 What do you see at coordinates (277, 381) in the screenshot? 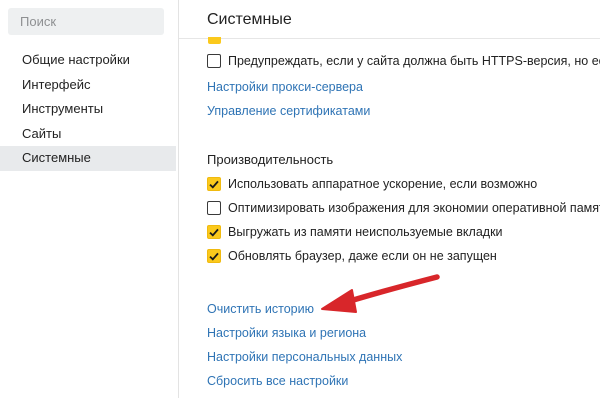
I see `reset-settings-link: Сбросить все настройки` at bounding box center [277, 381].